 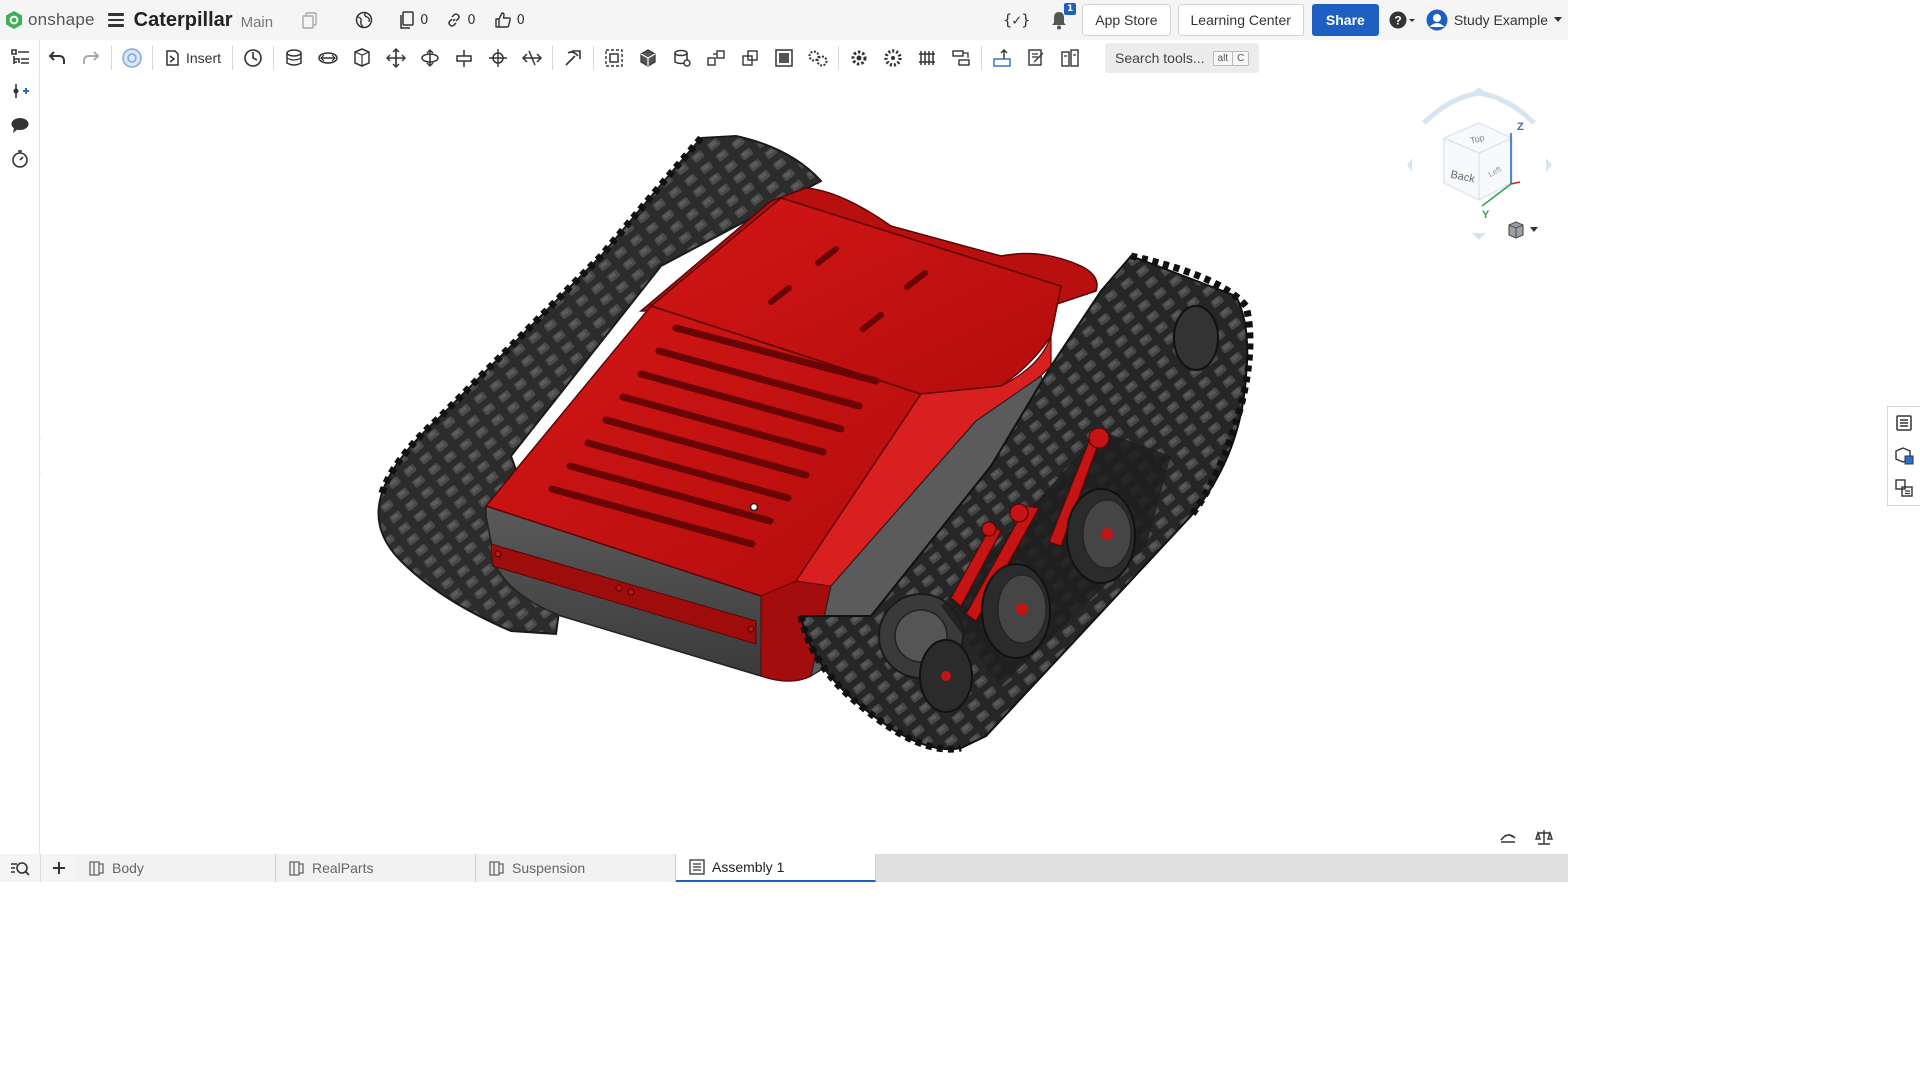 I want to click on undo-button, so click(x=57, y=58).